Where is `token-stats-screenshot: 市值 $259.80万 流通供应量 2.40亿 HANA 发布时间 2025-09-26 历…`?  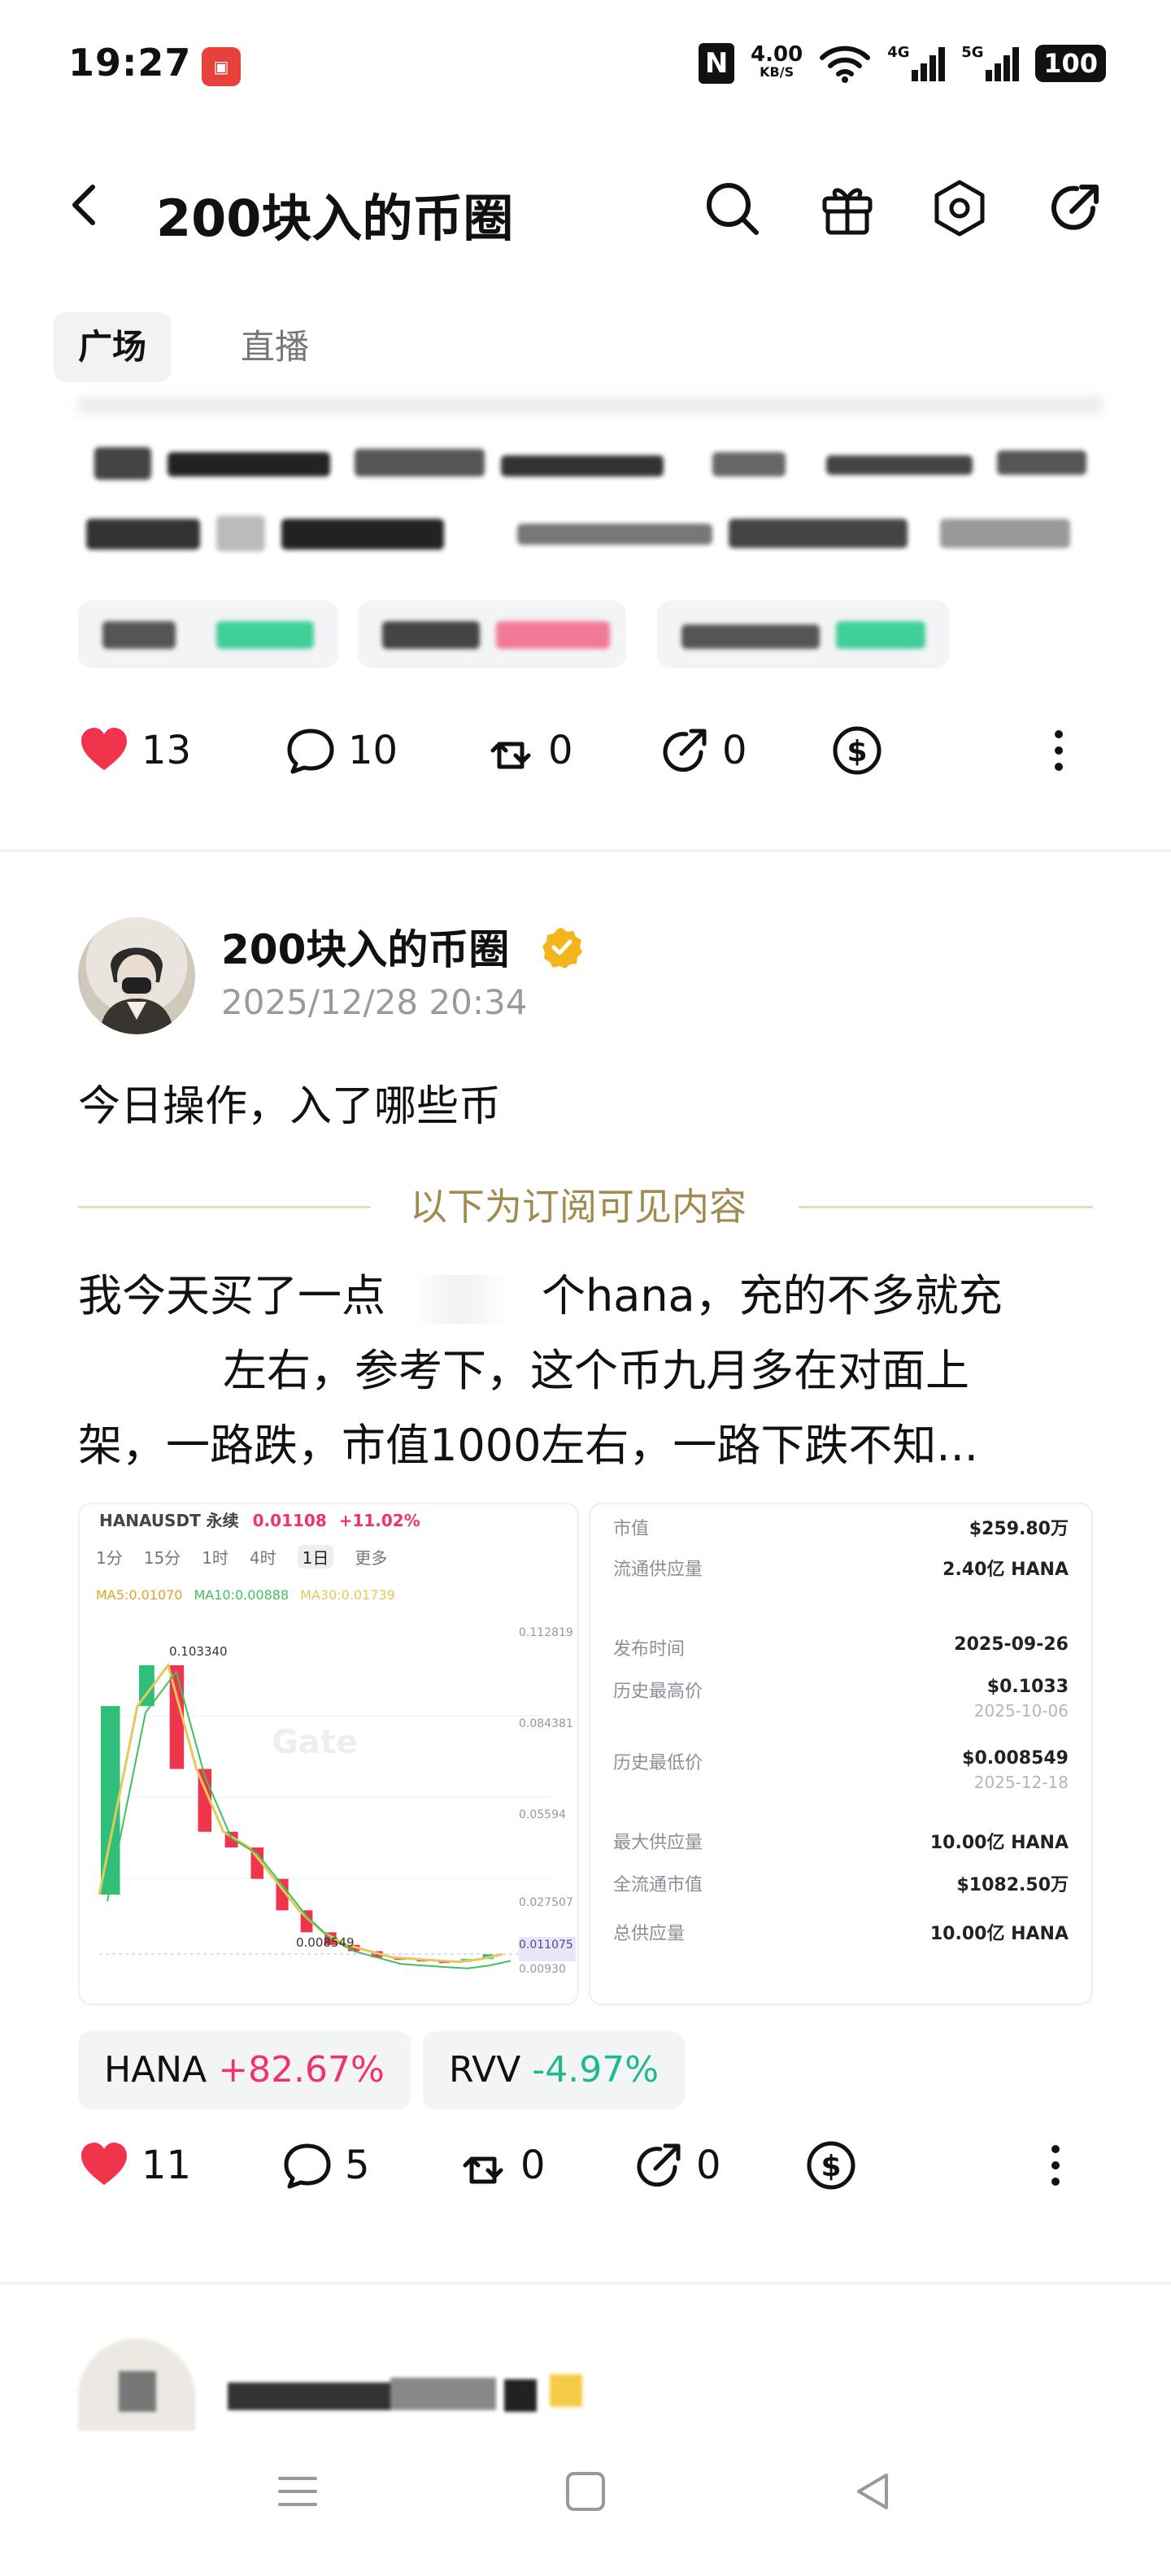
token-stats-screenshot: 市值 $259.80万 流通供应量 2.40亿 HANA 发布时间 2025-09-26 历… is located at coordinates (841, 1754).